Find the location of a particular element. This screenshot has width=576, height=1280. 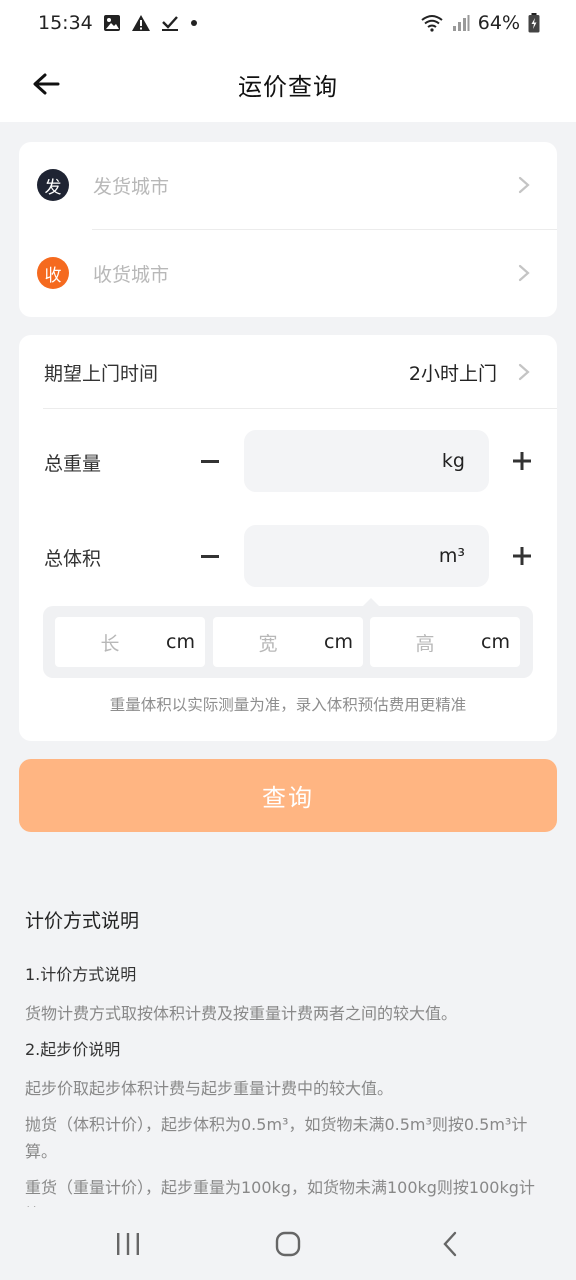

nav-back-button is located at coordinates (450, 1244).